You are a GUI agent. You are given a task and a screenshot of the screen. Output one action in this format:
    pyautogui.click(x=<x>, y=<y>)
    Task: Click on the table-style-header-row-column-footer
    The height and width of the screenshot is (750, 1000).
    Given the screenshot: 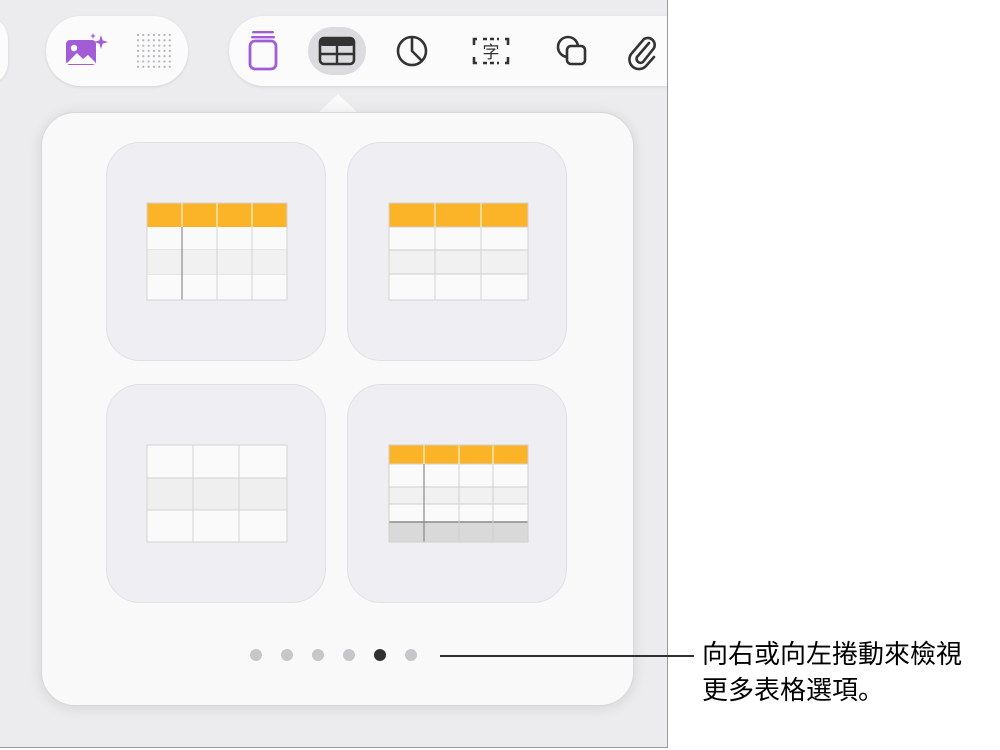 What is the action you would take?
    pyautogui.click(x=457, y=493)
    